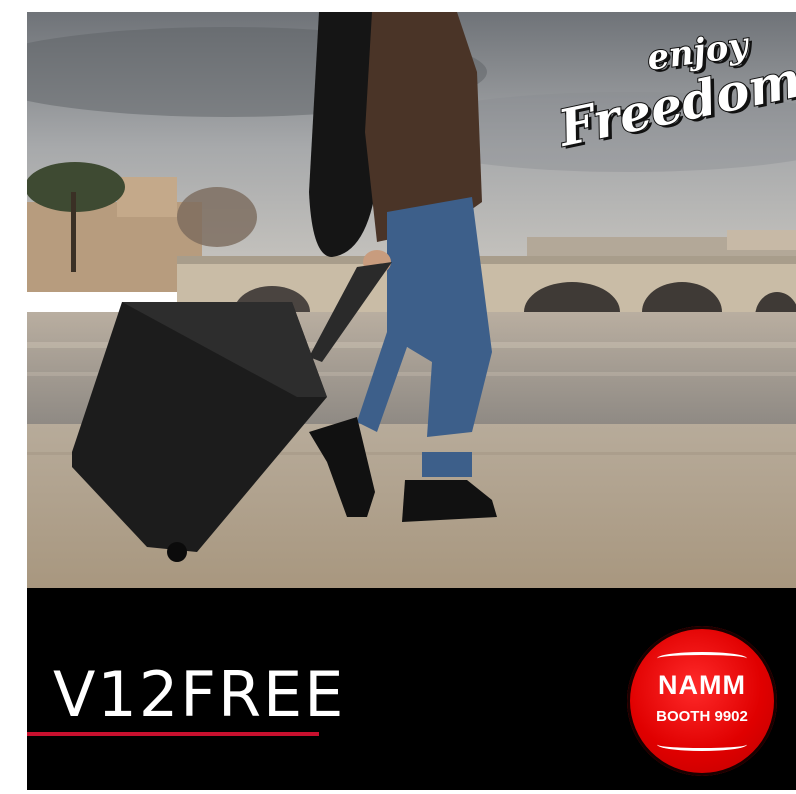 Image resolution: width=796 pixels, height=794 pixels. What do you see at coordinates (702, 716) in the screenshot?
I see `badge-booth: BOOTH 9902` at bounding box center [702, 716].